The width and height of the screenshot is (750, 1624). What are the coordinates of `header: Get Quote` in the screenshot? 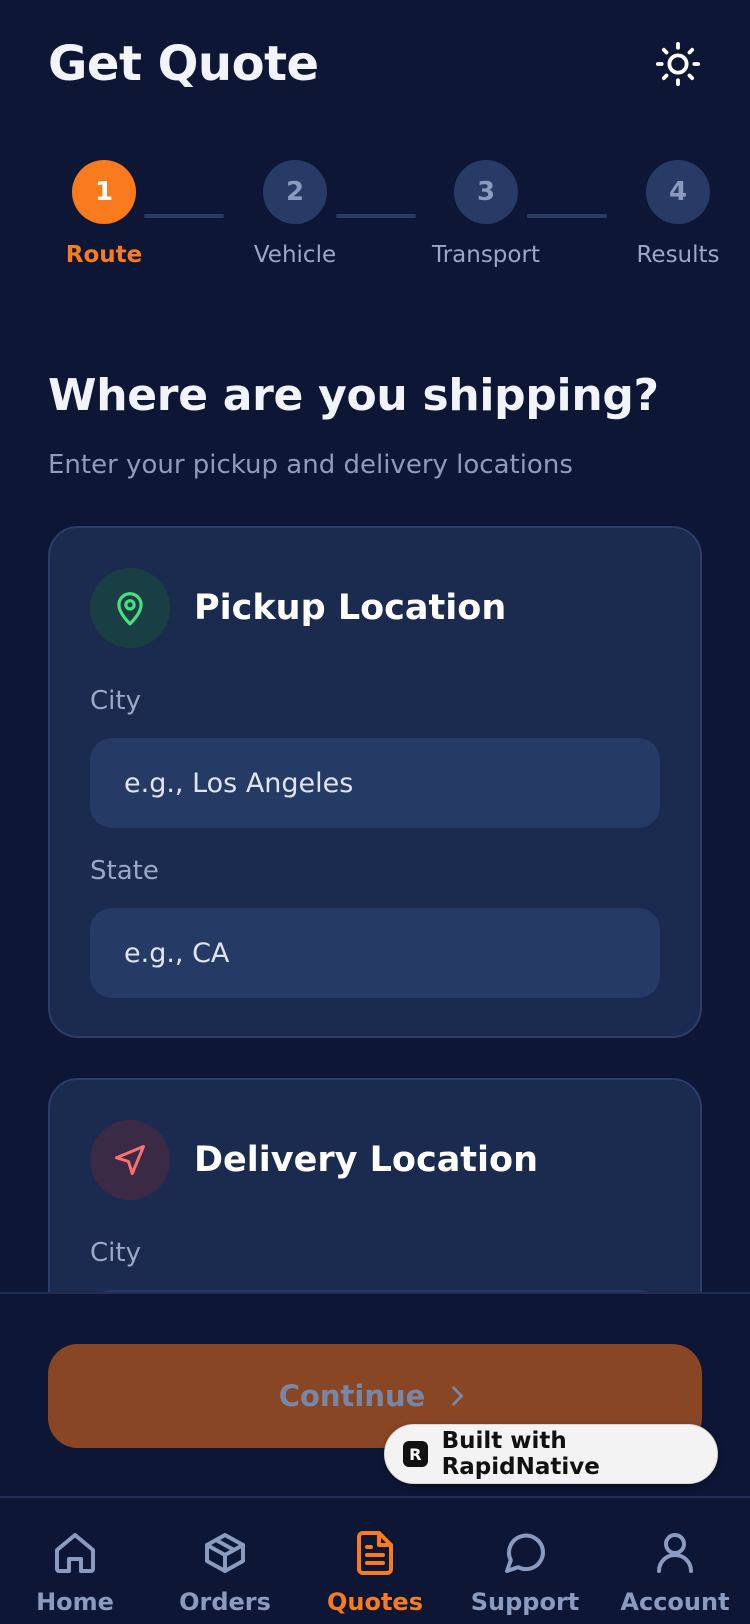 It's located at (375, 64).